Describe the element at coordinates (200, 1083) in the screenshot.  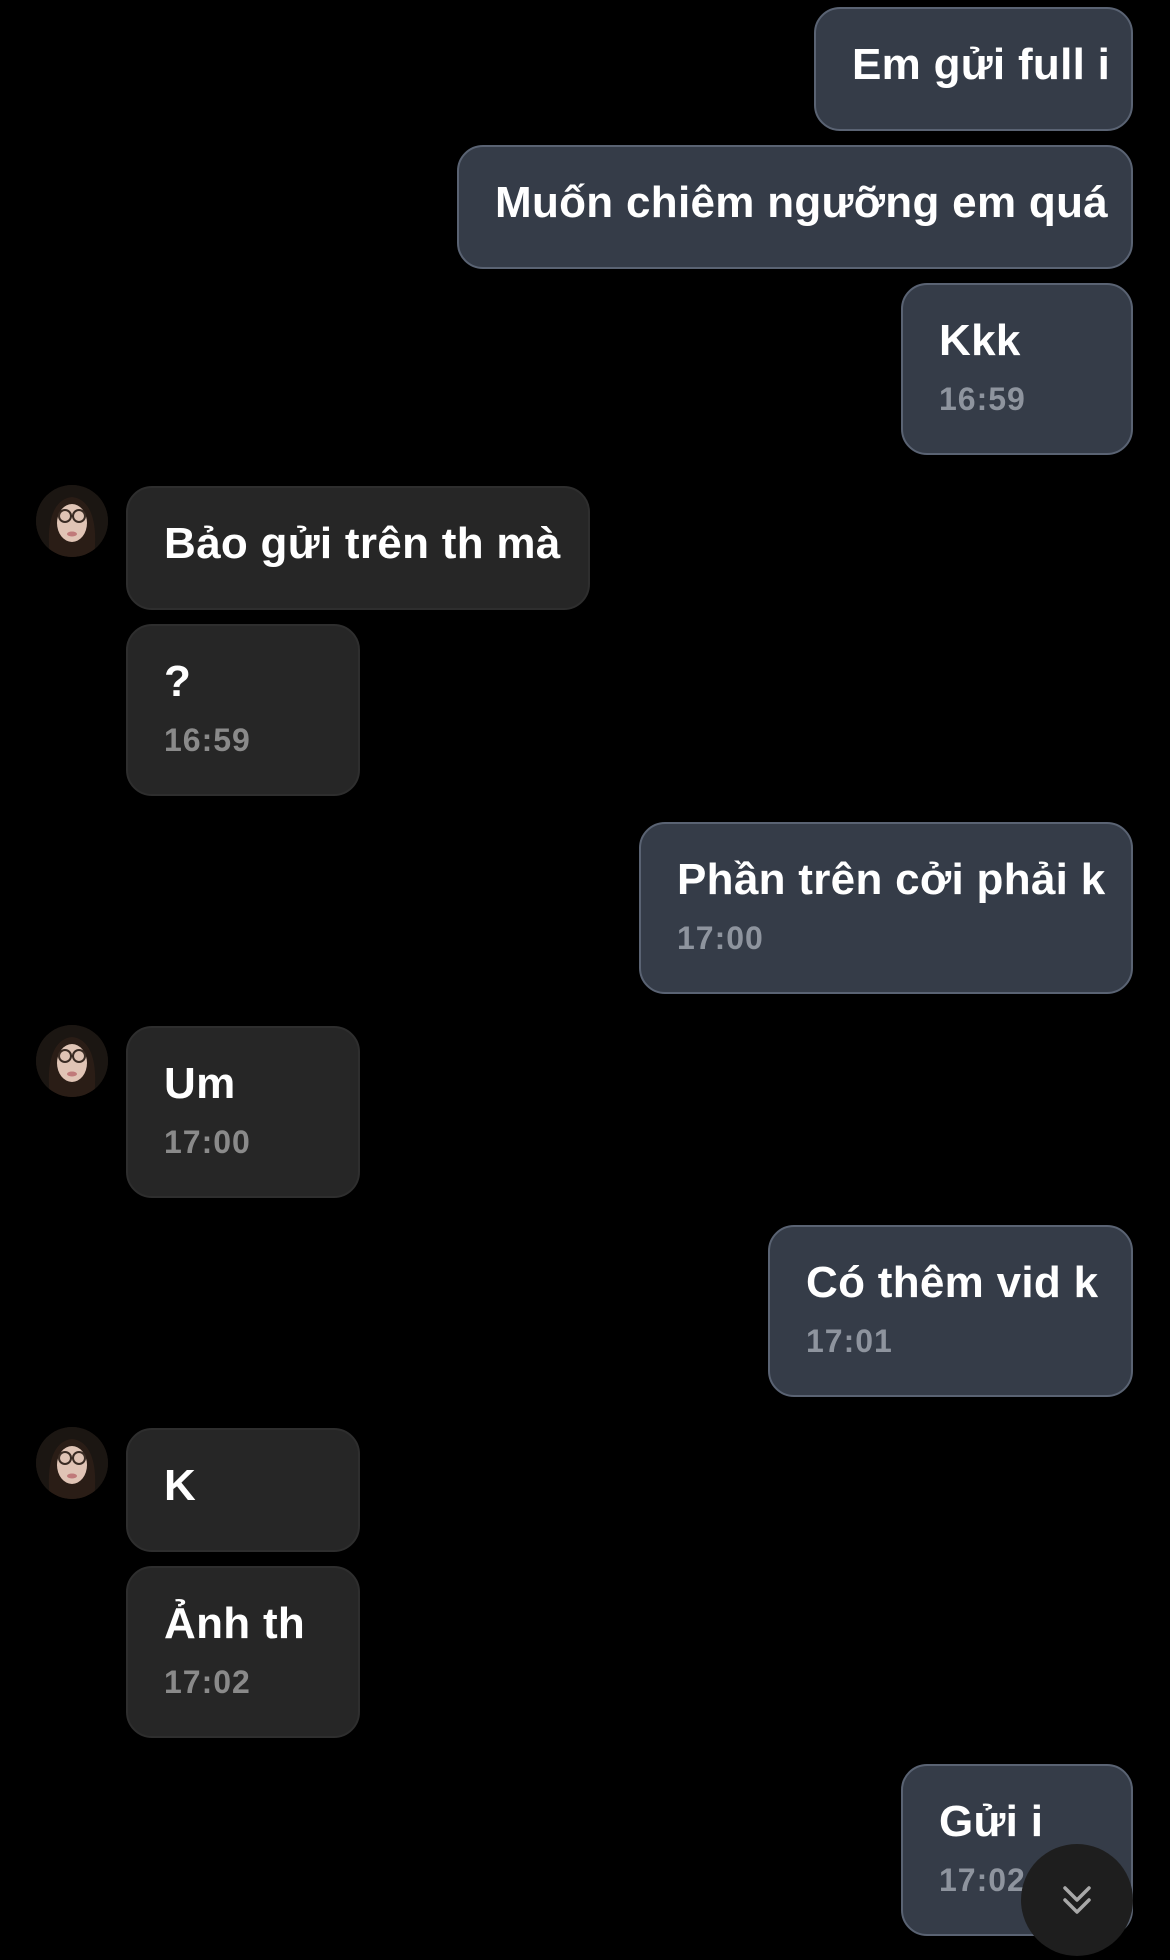
I see `message-text: Um` at that location.